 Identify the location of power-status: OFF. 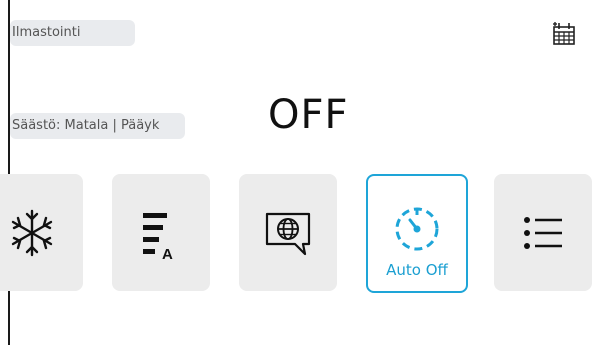
(308, 115).